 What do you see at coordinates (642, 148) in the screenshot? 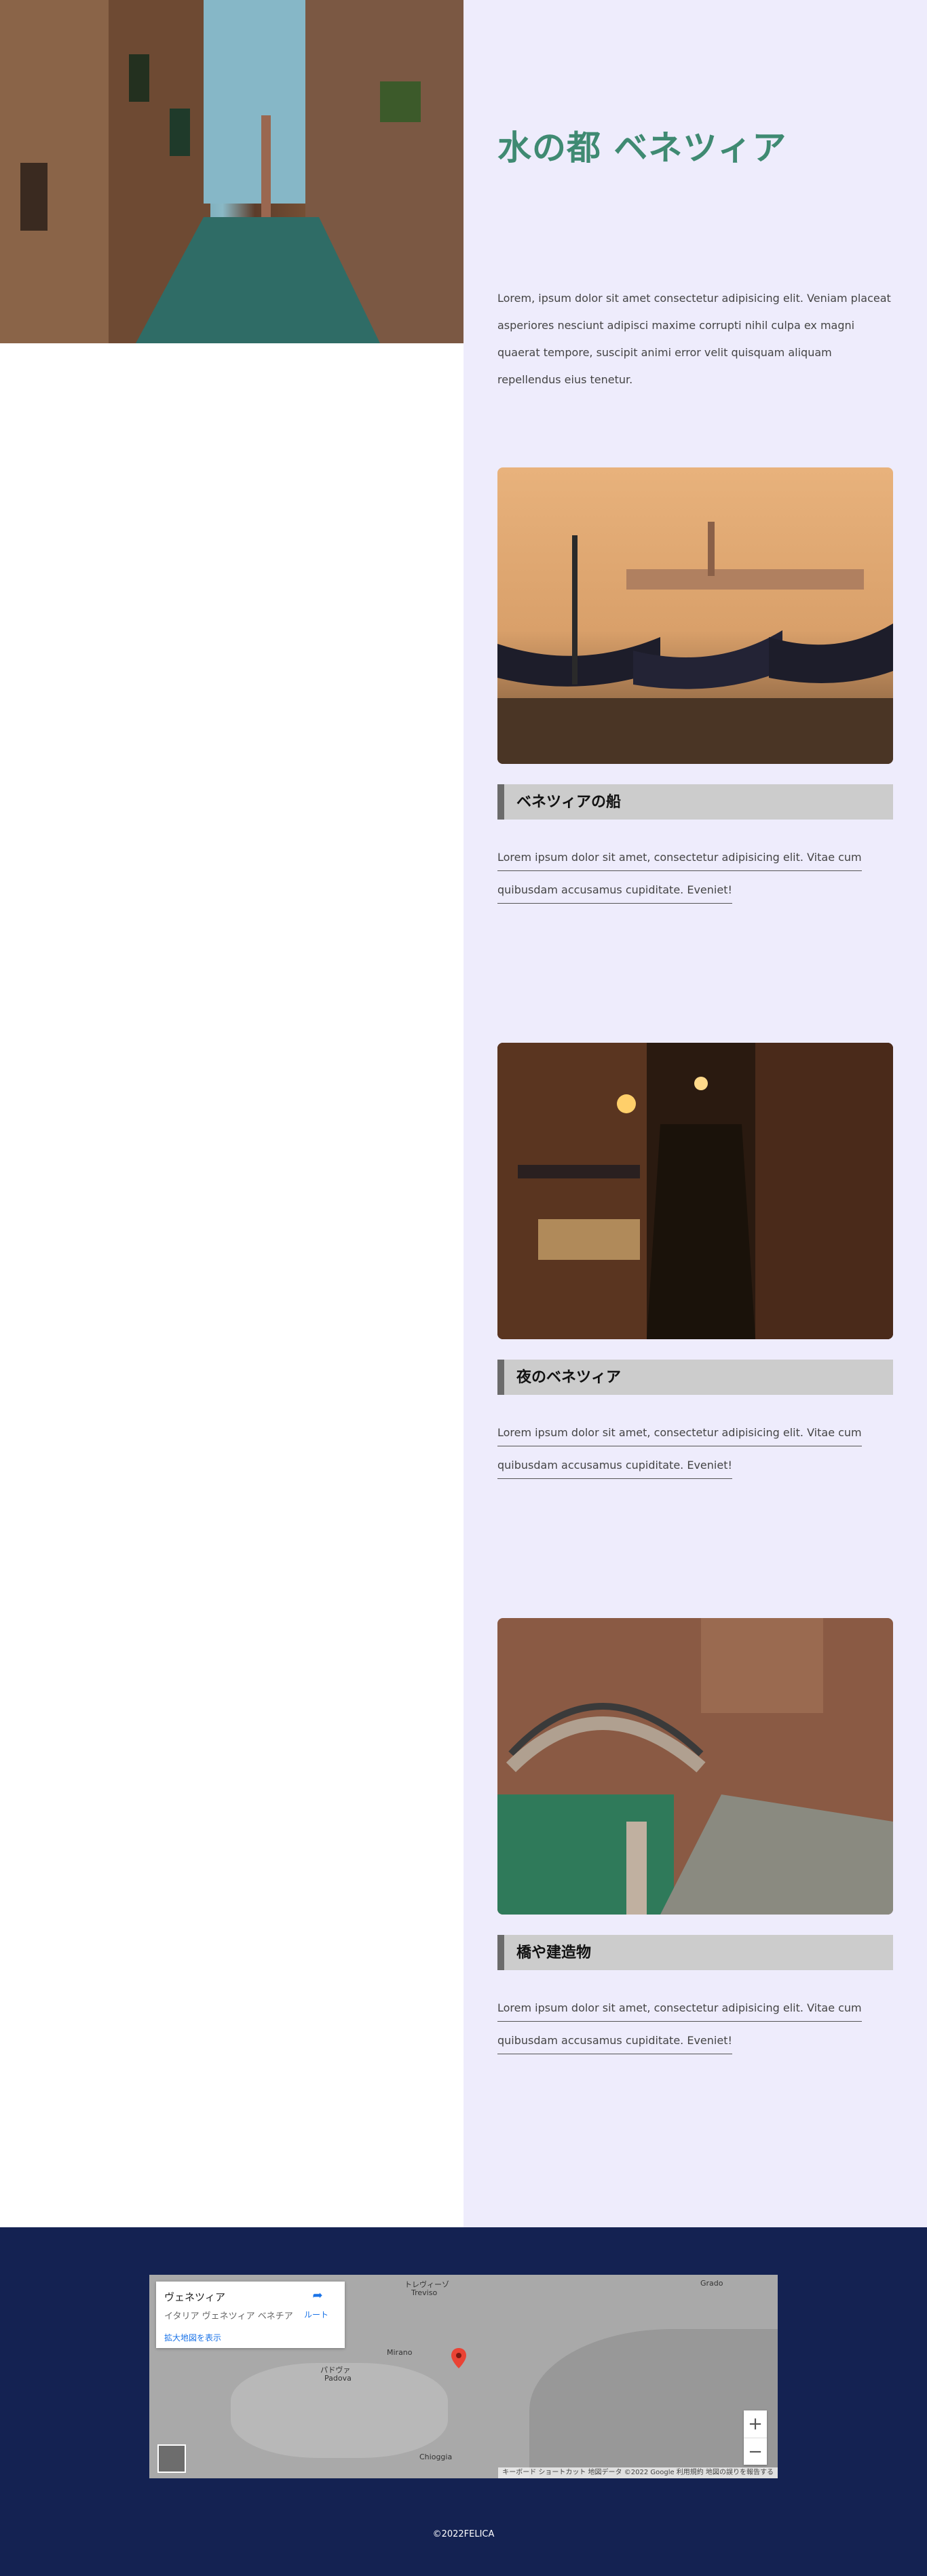
I see `page-title: 水の都 ベネツィア` at bounding box center [642, 148].